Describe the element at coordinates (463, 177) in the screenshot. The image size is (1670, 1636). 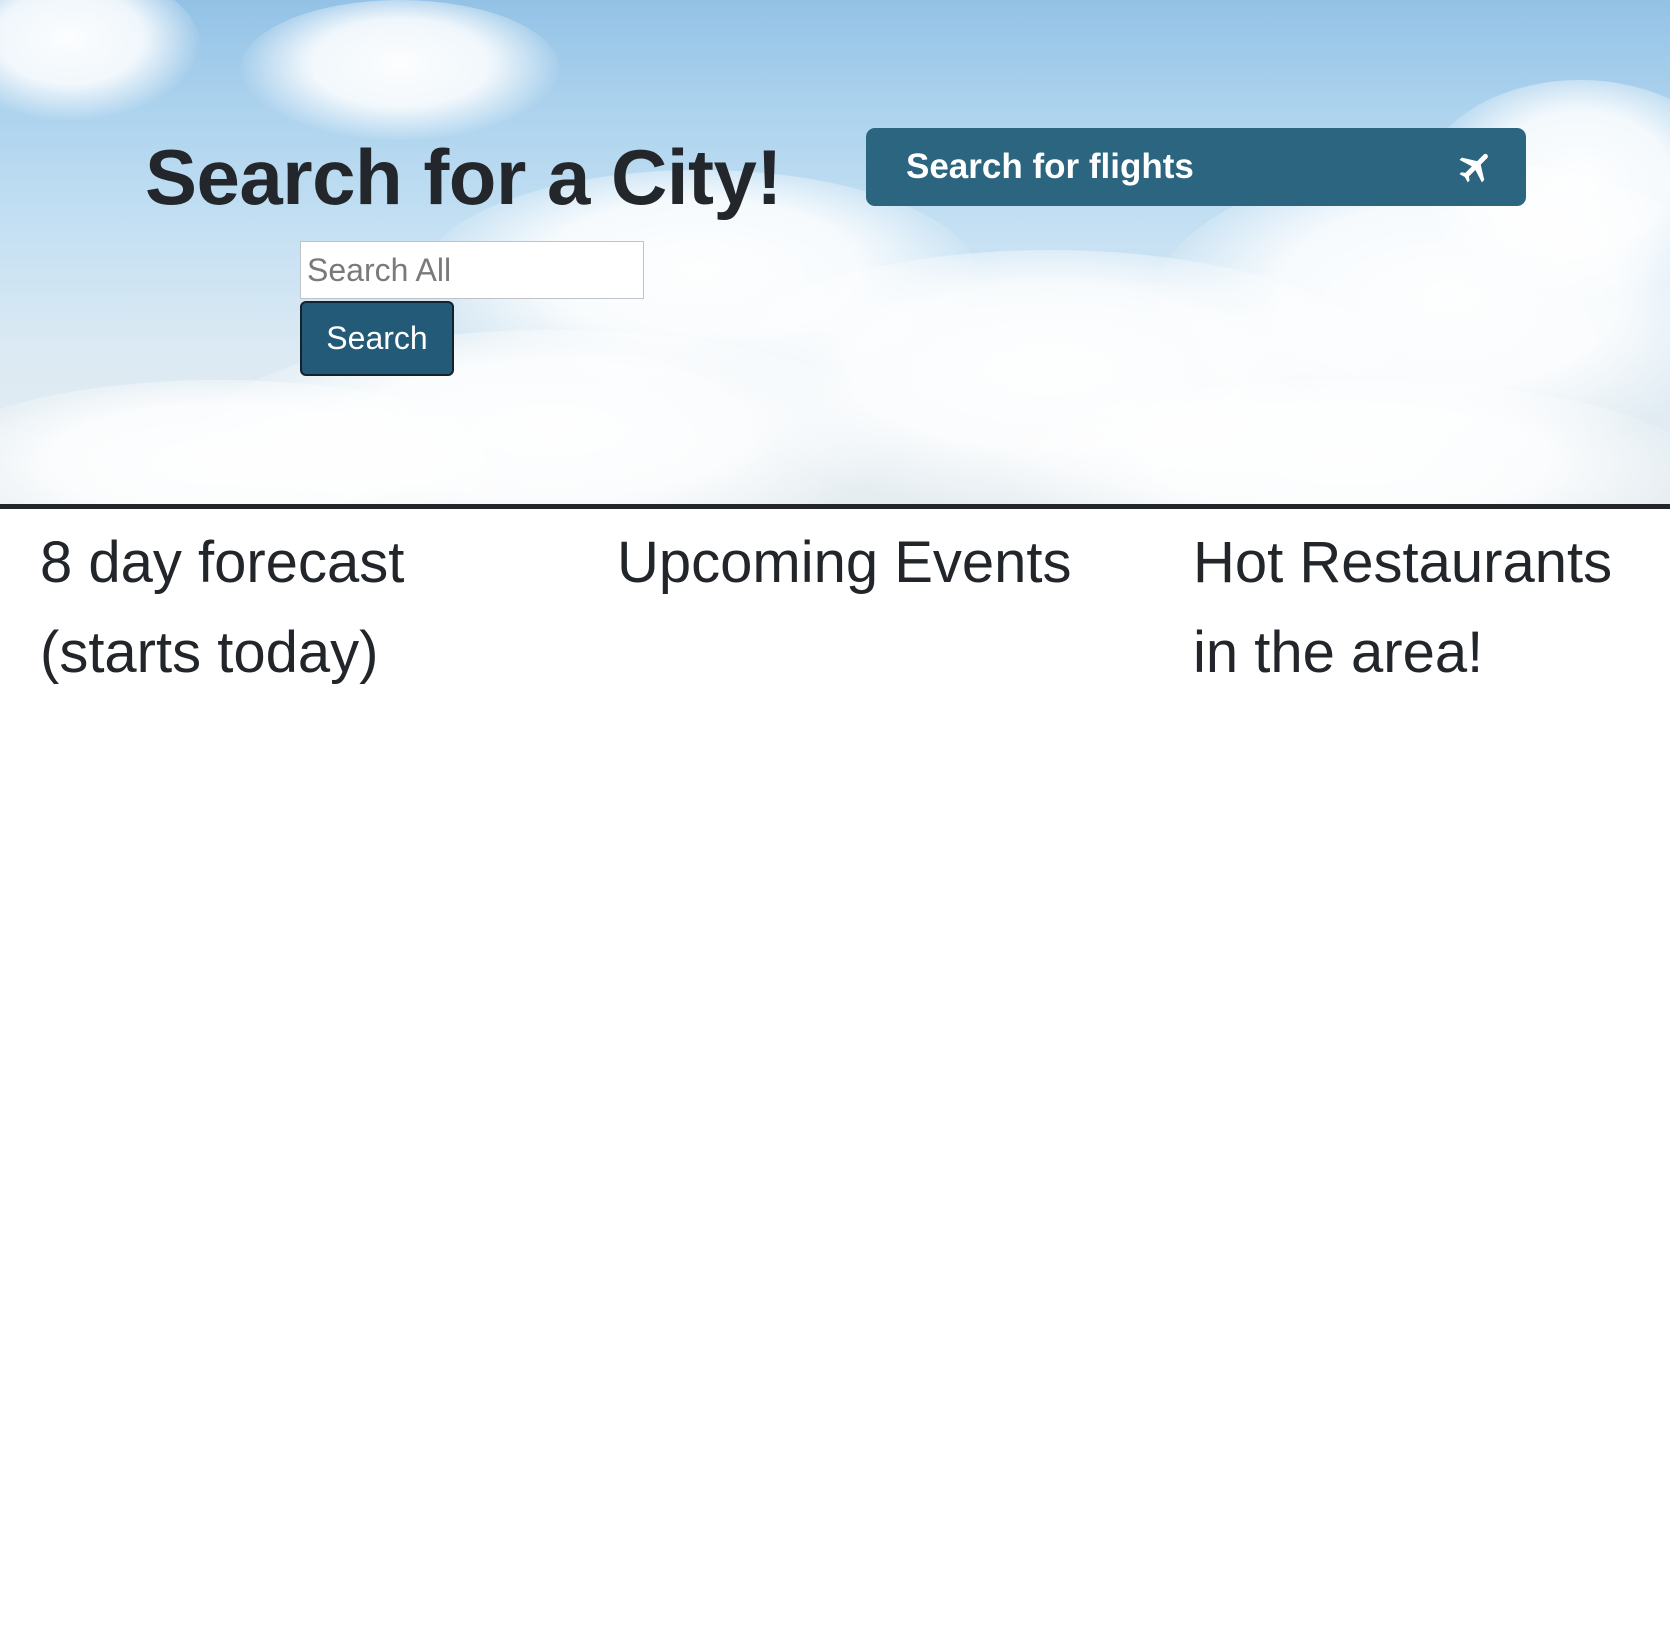
I see `page-title: Search for a City!` at that location.